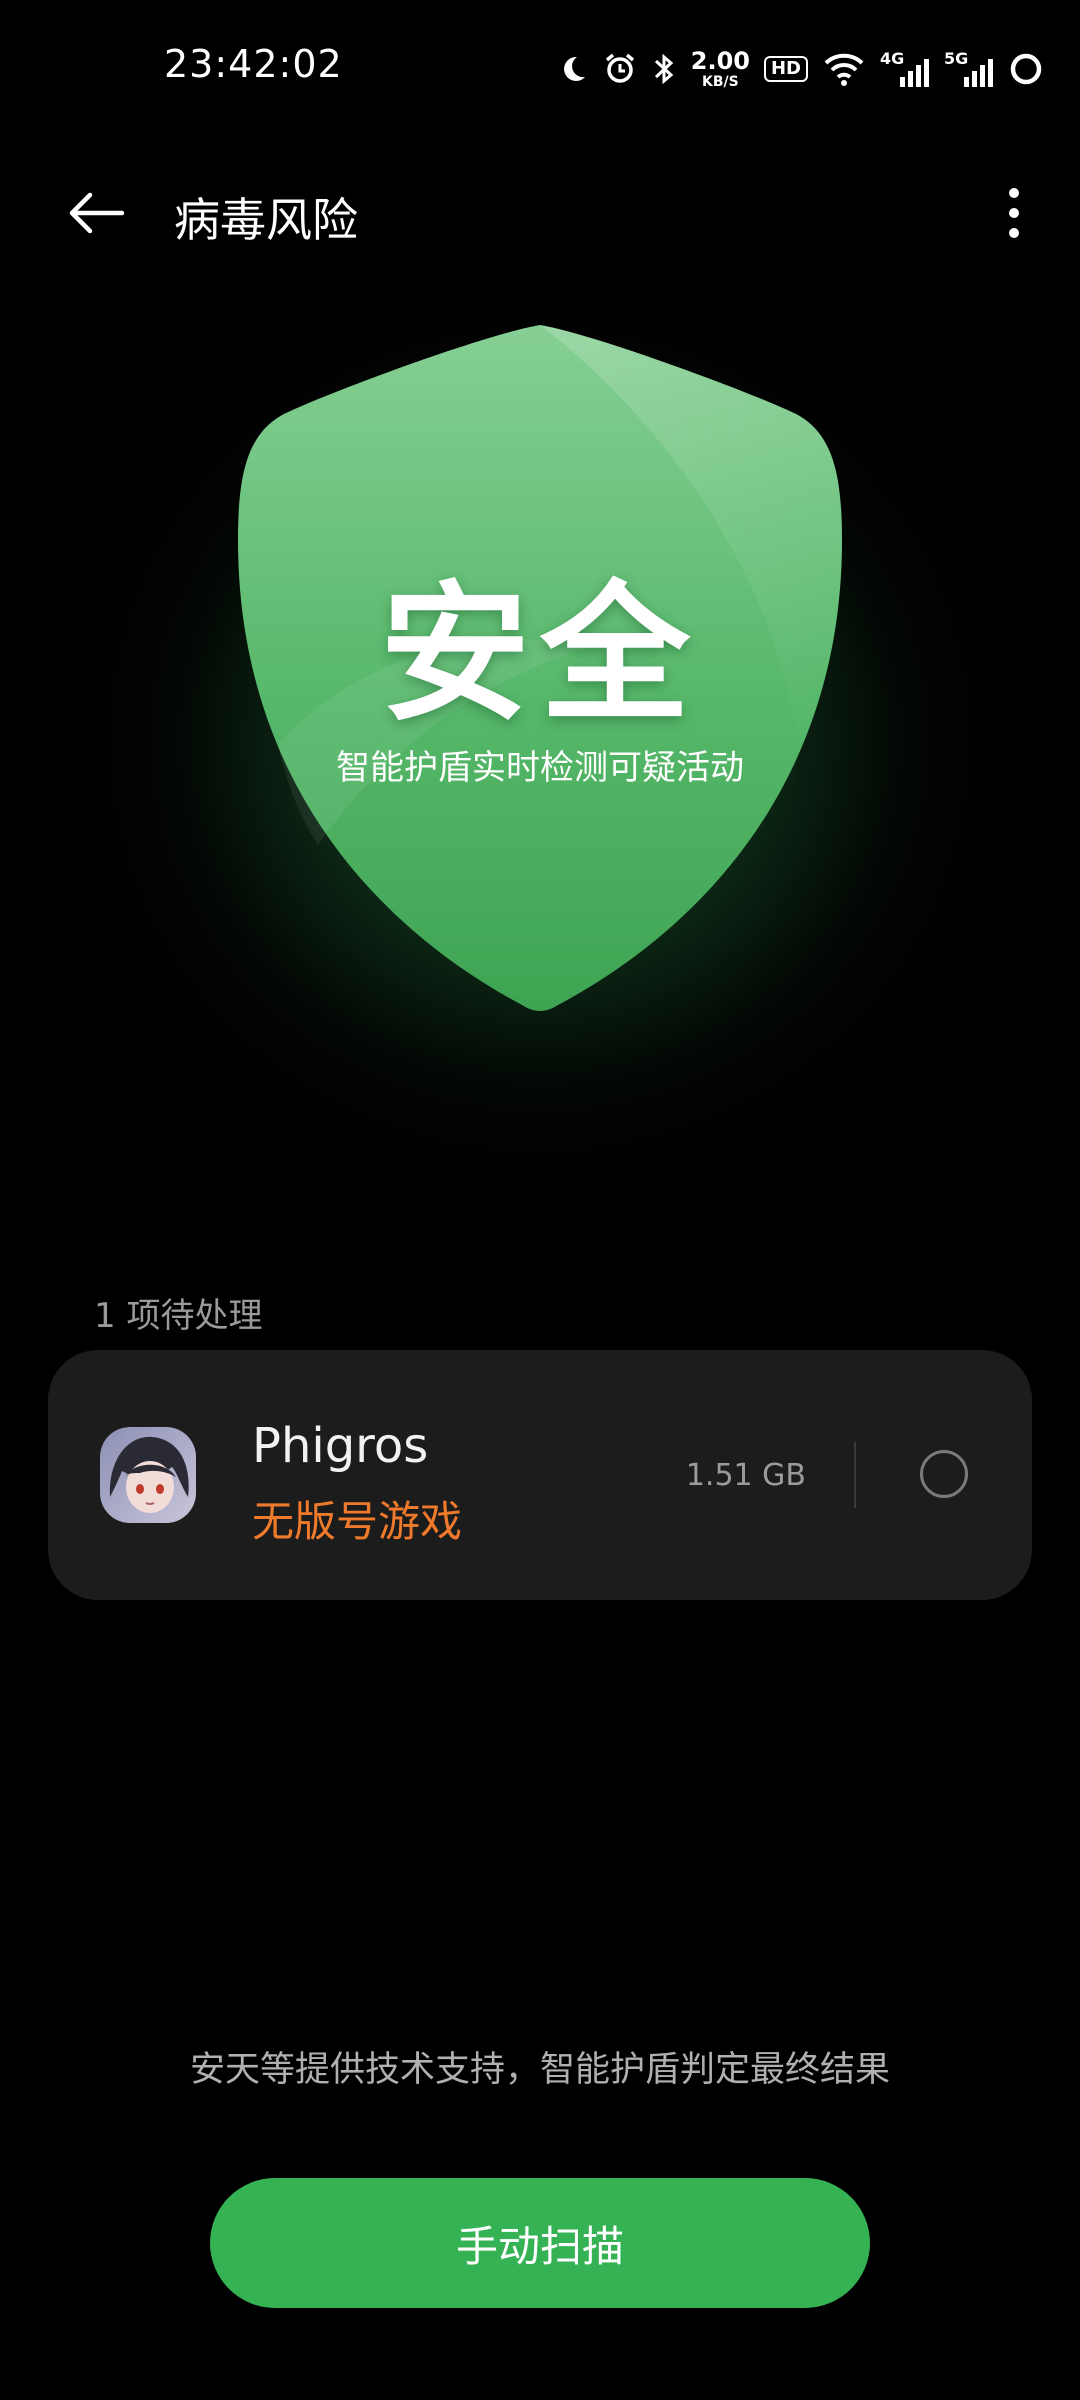  I want to click on signal-icon-sim1: 4G, so click(905, 69).